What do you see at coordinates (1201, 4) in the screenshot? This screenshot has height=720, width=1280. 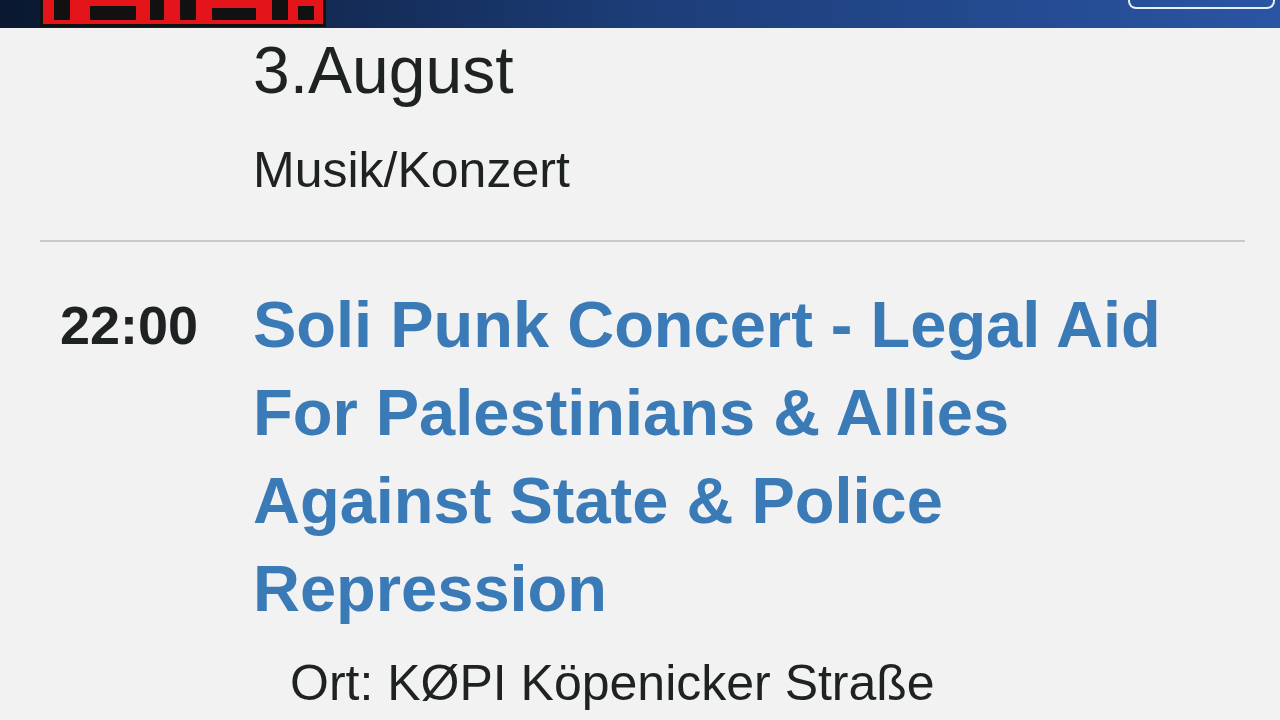 I see `header-button` at bounding box center [1201, 4].